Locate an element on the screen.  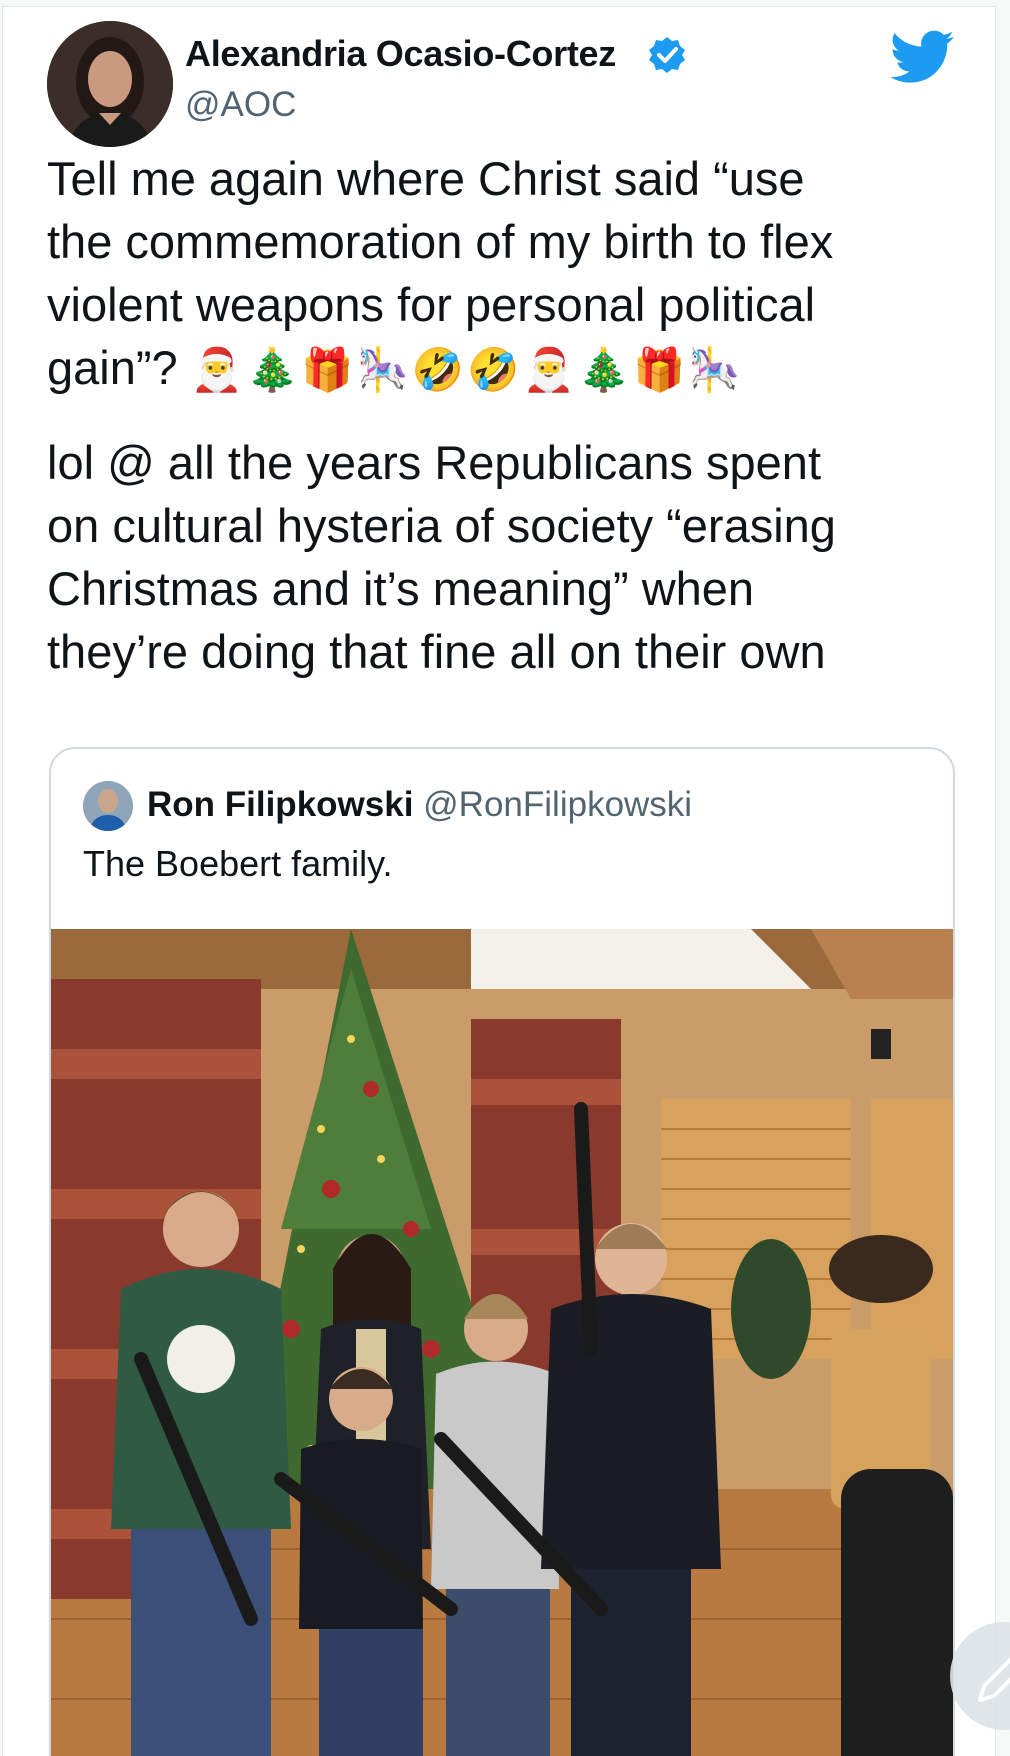
avatar-image is located at coordinates (110, 84).